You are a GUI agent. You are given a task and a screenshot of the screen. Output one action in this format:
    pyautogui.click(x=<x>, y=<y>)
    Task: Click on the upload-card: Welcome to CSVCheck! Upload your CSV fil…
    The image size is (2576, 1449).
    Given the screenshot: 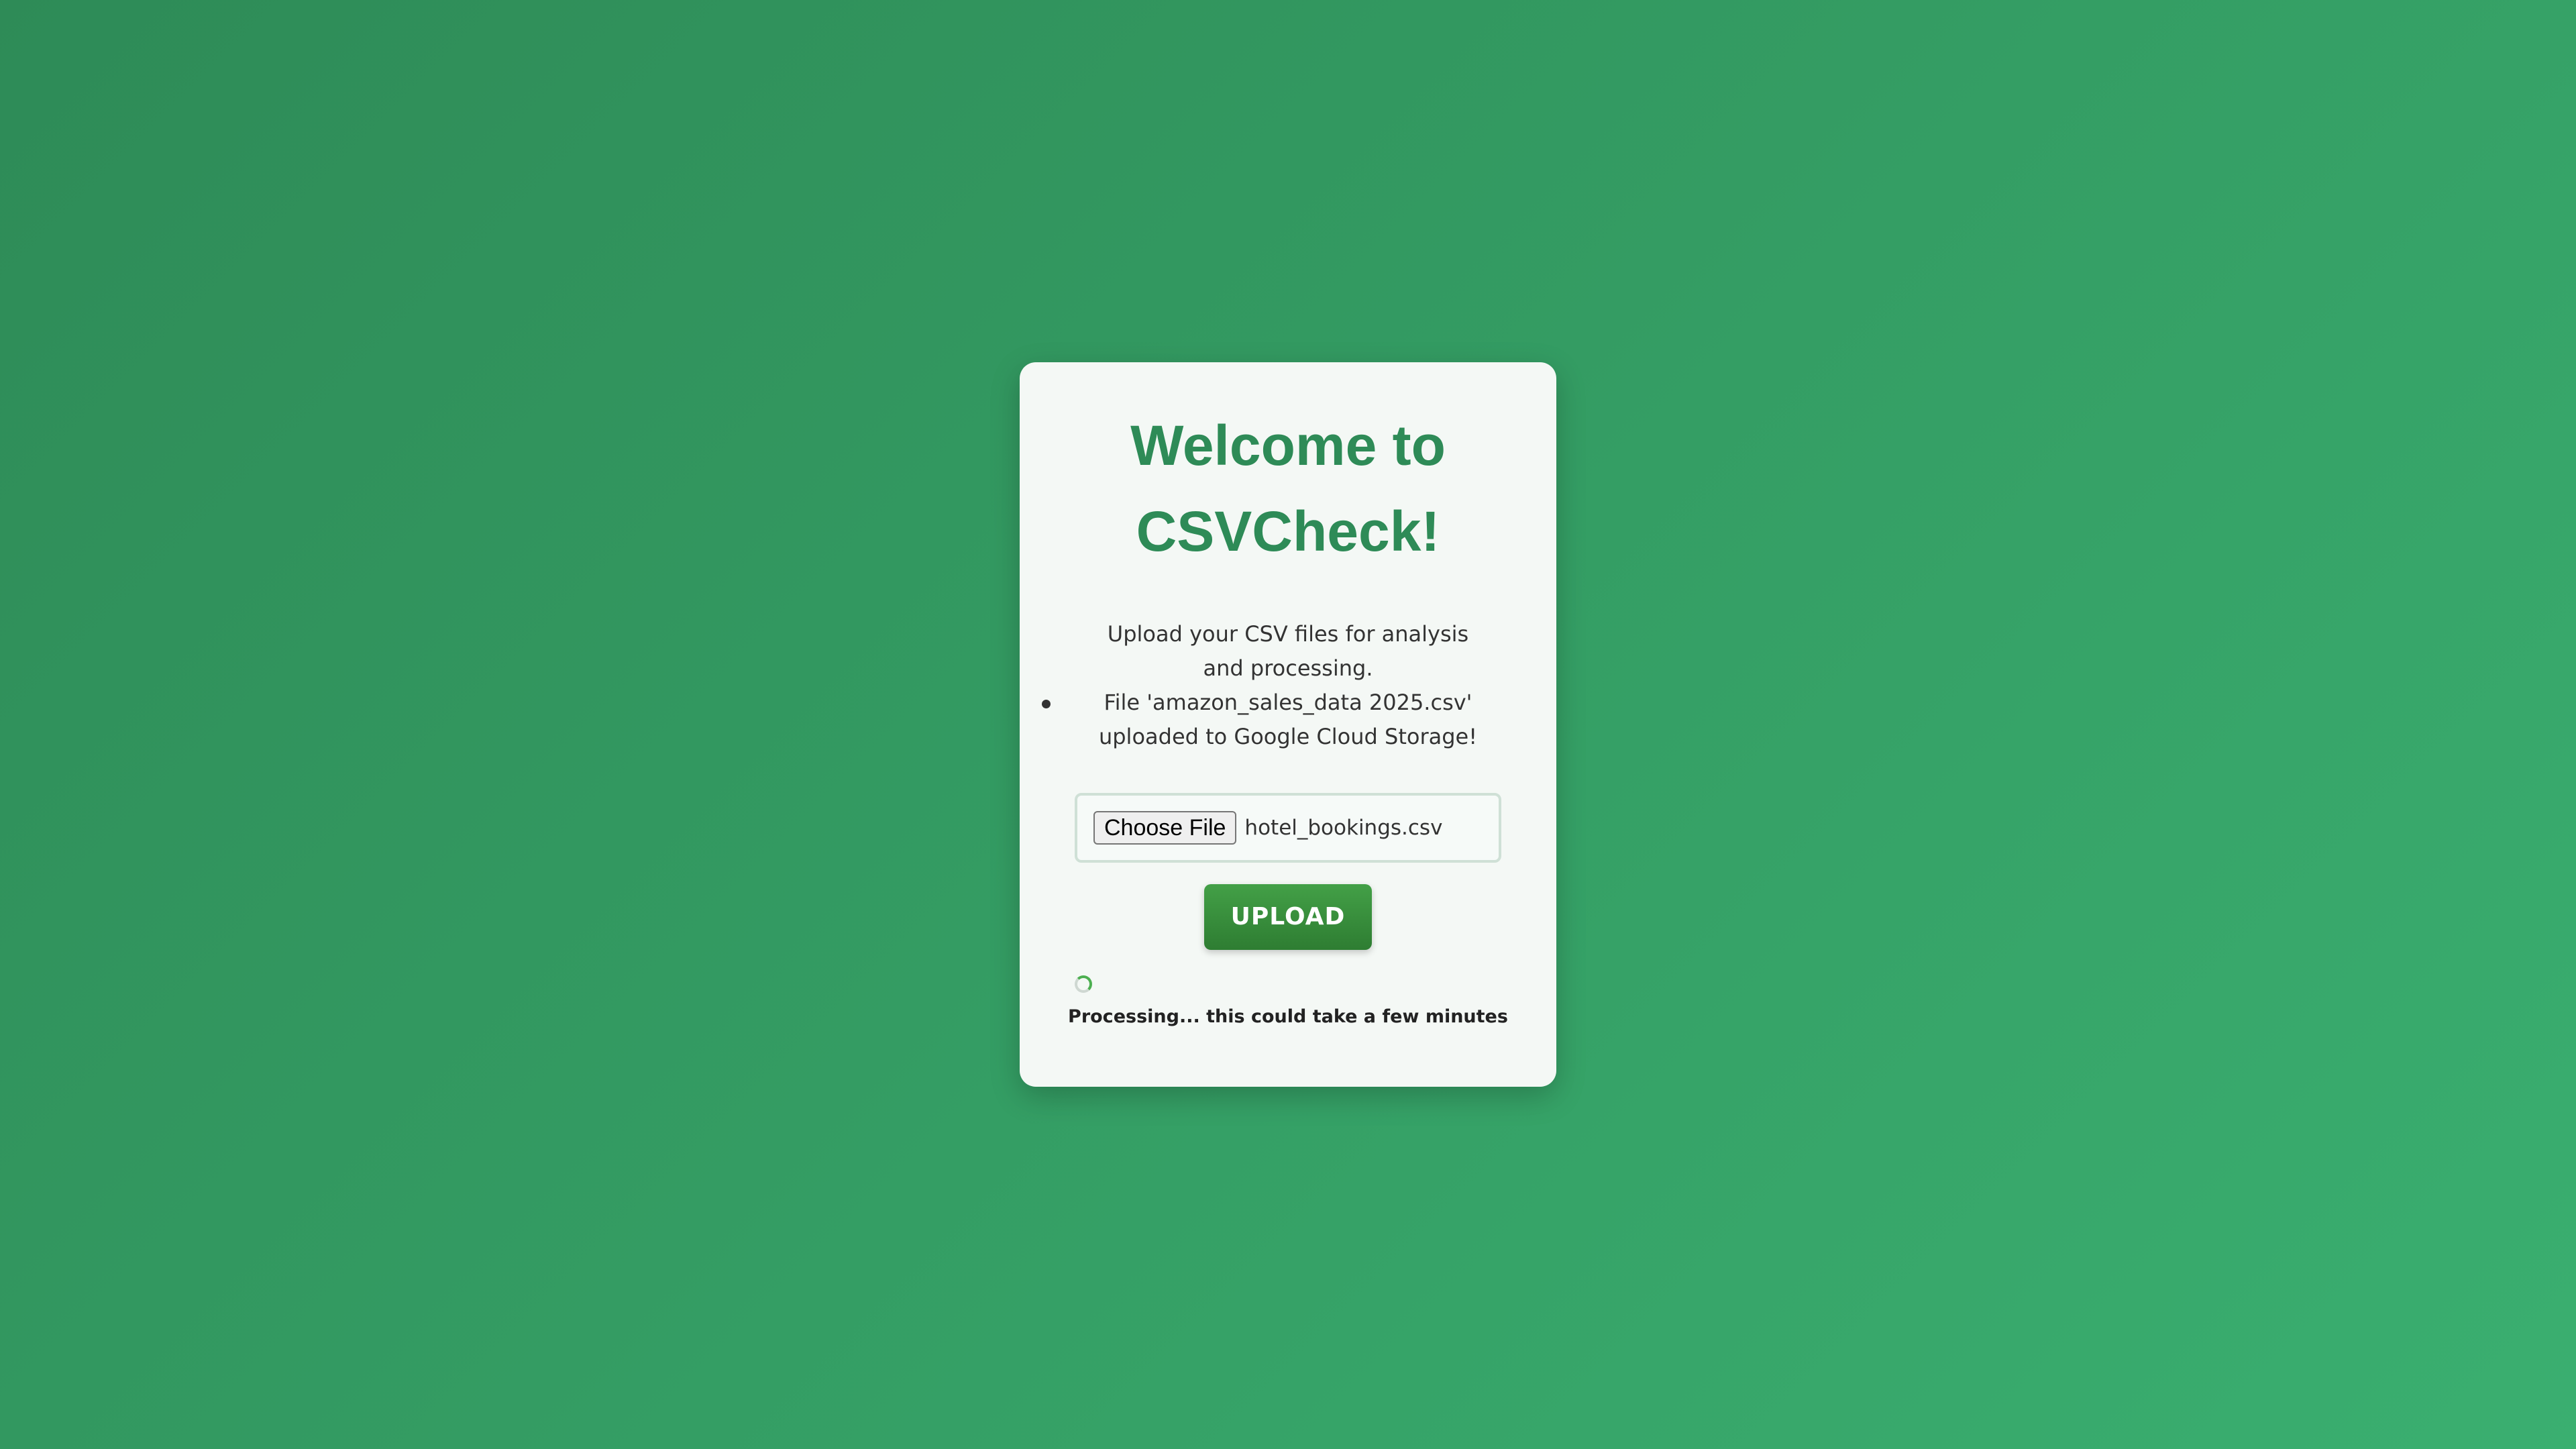 What is the action you would take?
    pyautogui.click(x=1288, y=724)
    